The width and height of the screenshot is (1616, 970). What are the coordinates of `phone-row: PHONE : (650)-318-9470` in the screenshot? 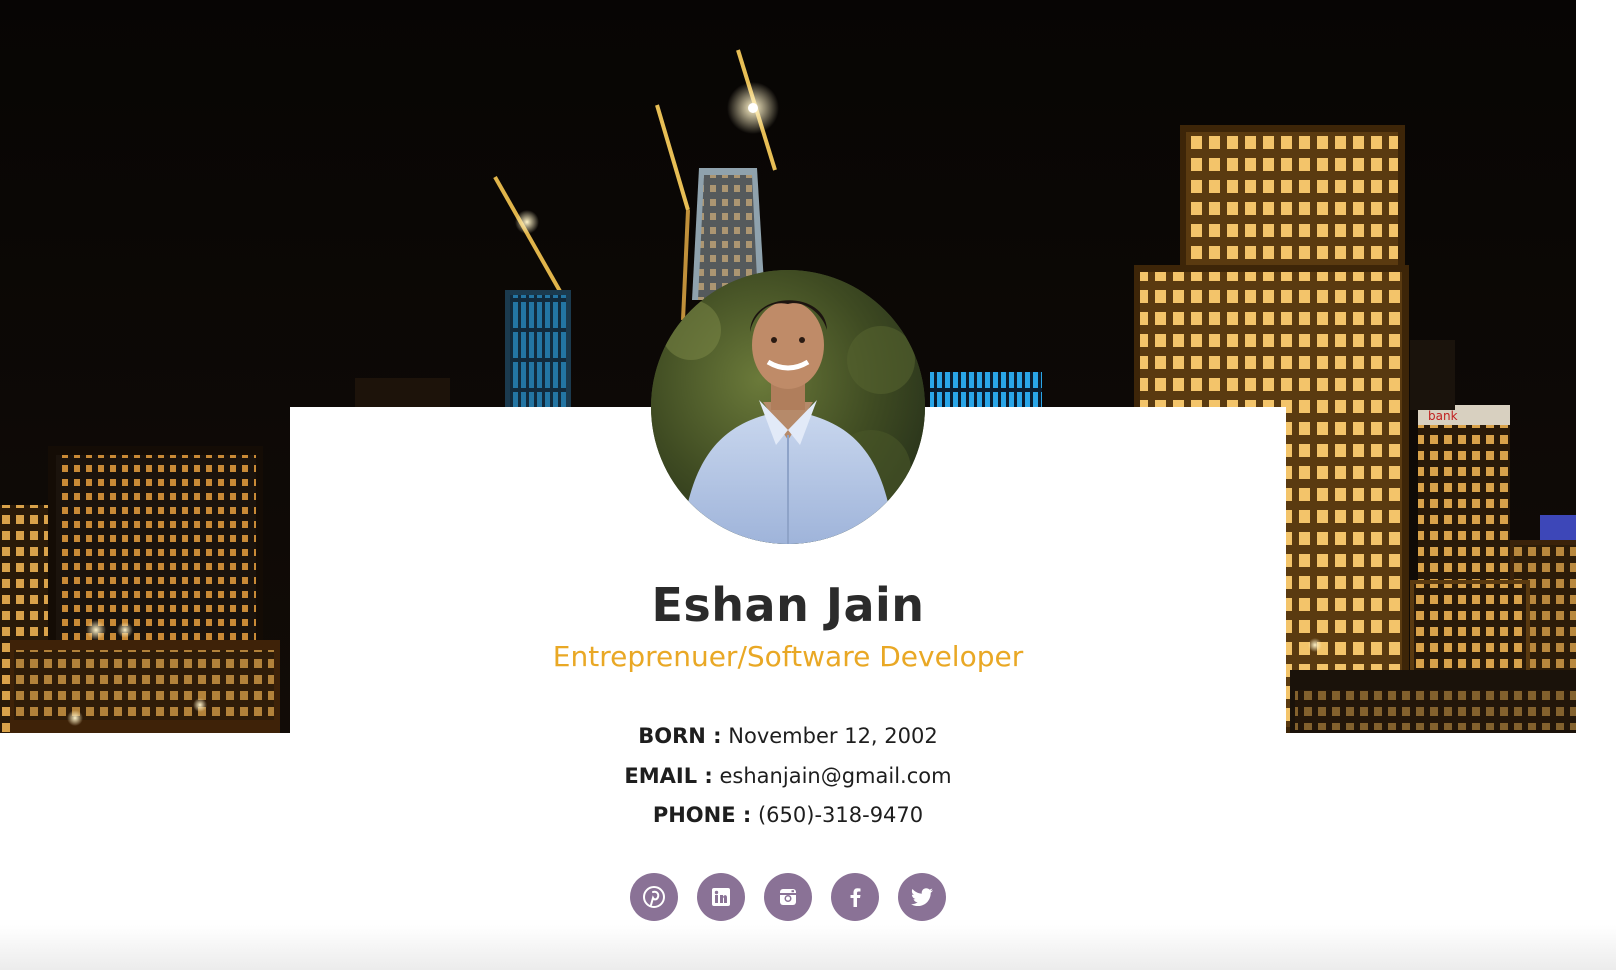 It's located at (788, 815).